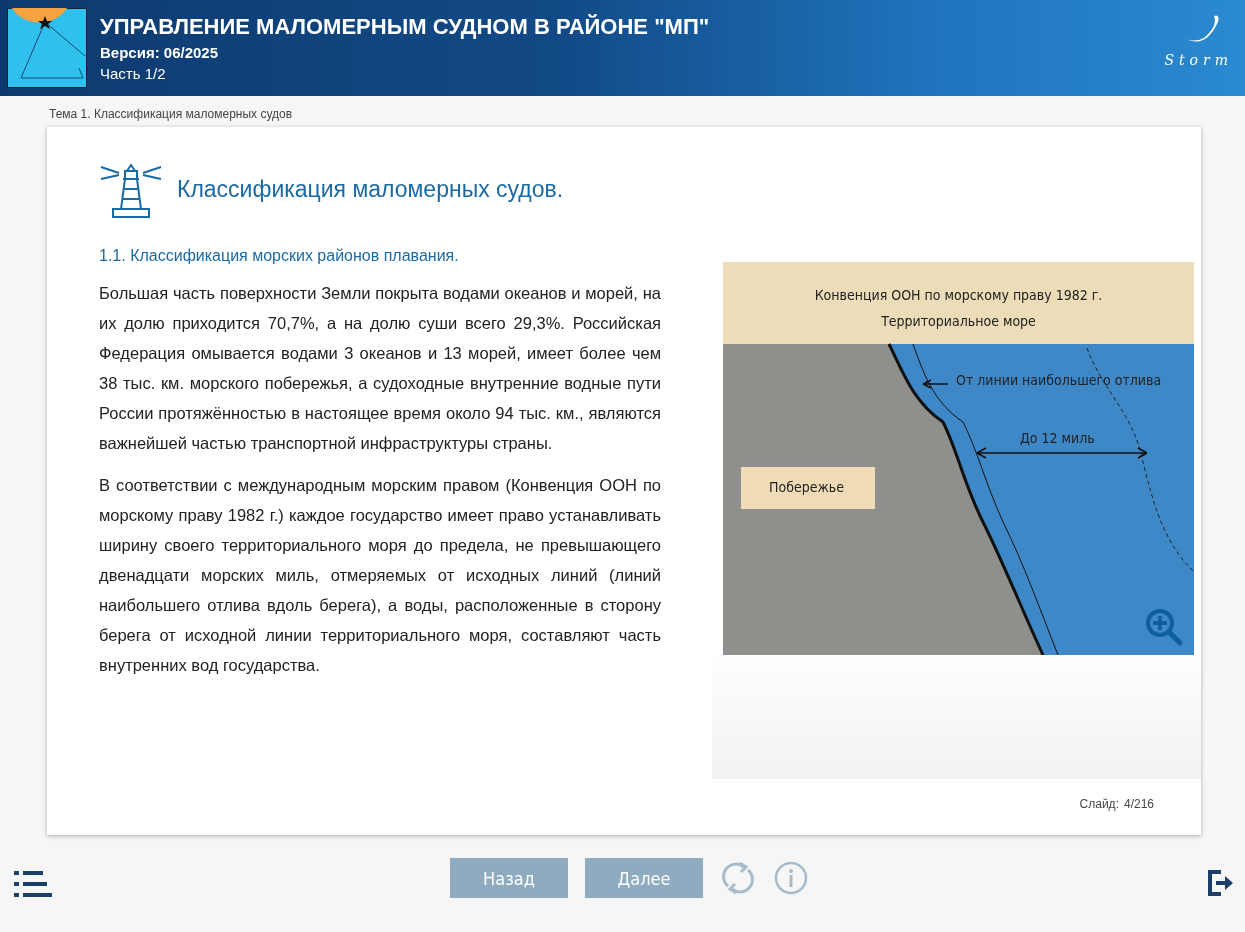 This screenshot has height=932, width=1245. I want to click on map-title: Конвенция ООН по морскому праву 1982 г., so click(958, 295).